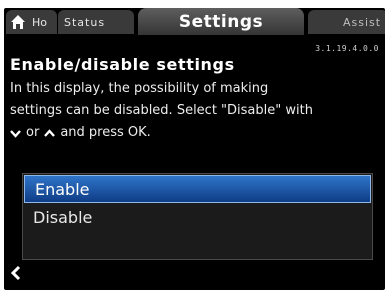 The image size is (388, 295). Describe the element at coordinates (15, 133) in the screenshot. I see `chevron-down-icon` at that location.